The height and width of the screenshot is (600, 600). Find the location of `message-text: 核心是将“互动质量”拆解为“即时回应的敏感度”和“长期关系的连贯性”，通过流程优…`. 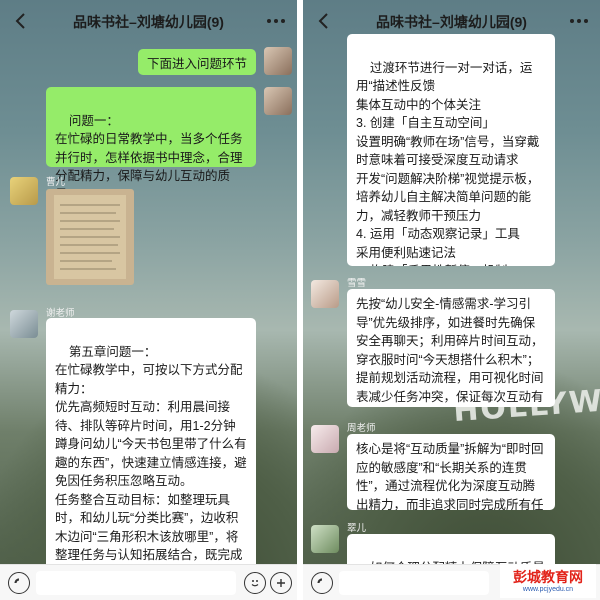

message-text: 核心是将“互动质量”拆解为“即时回应的敏感度”和“长期关系的连贯性”，通过流程优… is located at coordinates (450, 476).